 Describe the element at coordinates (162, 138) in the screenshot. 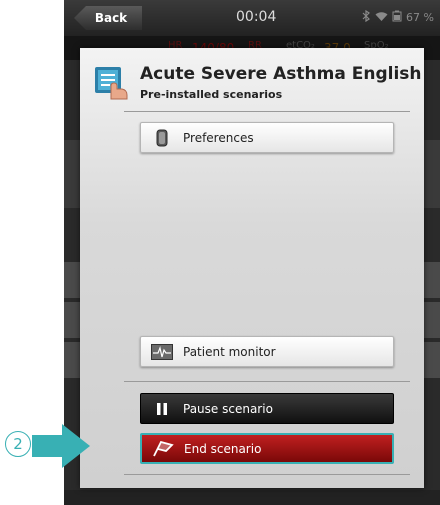

I see `phone-icon` at that location.